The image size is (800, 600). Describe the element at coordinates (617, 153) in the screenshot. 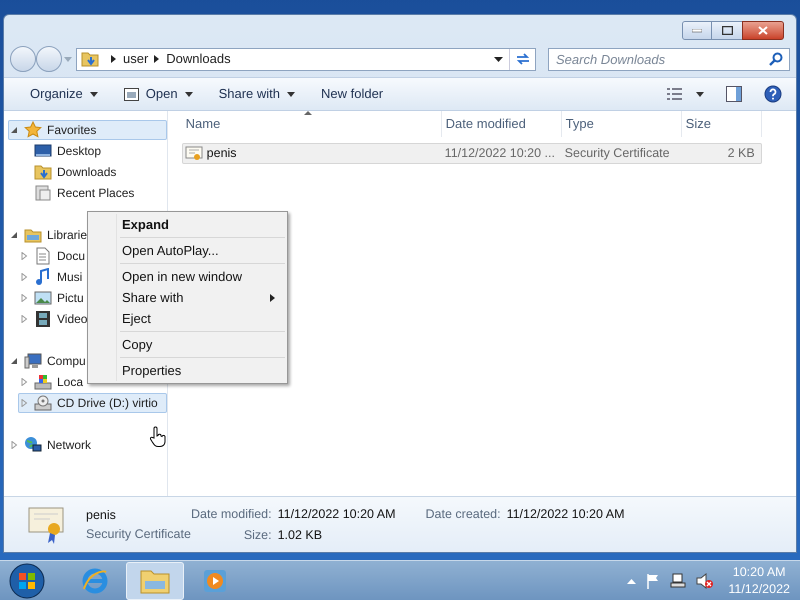

I see `table-cell-text: Security Certificate` at that location.